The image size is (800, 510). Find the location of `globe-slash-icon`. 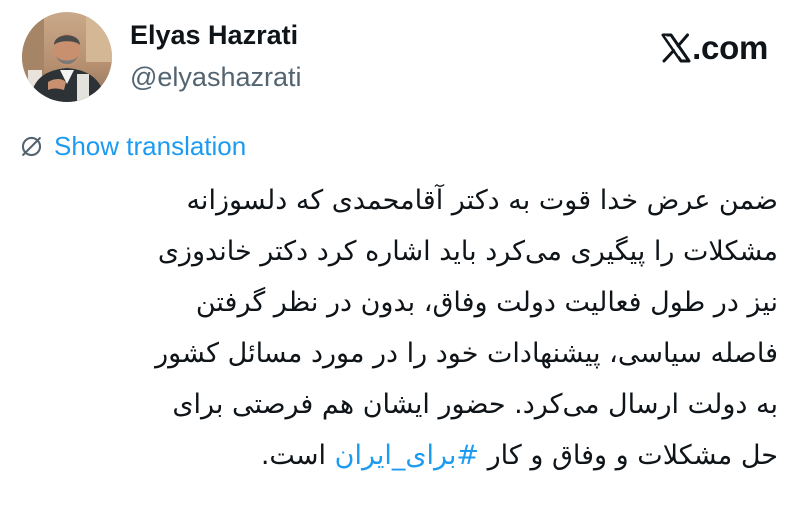

globe-slash-icon is located at coordinates (31, 146).